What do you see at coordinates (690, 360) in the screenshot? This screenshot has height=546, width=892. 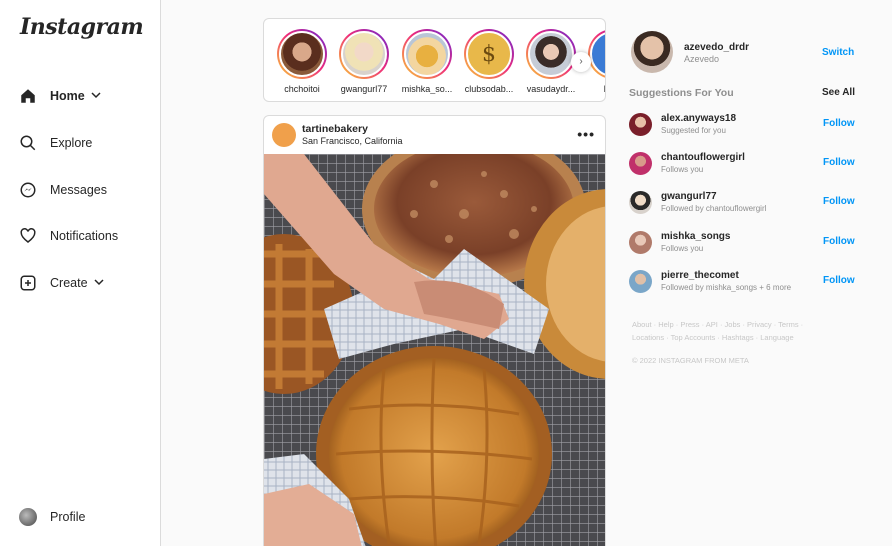 I see `copyright: © 2022 INSTAGRAM FROM META` at bounding box center [690, 360].